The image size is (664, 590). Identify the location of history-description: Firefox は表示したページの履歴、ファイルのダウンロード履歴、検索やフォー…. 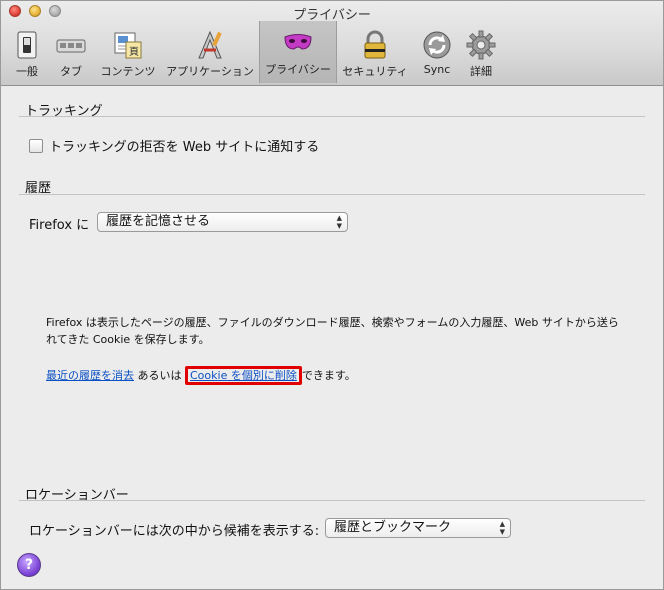
(332, 331).